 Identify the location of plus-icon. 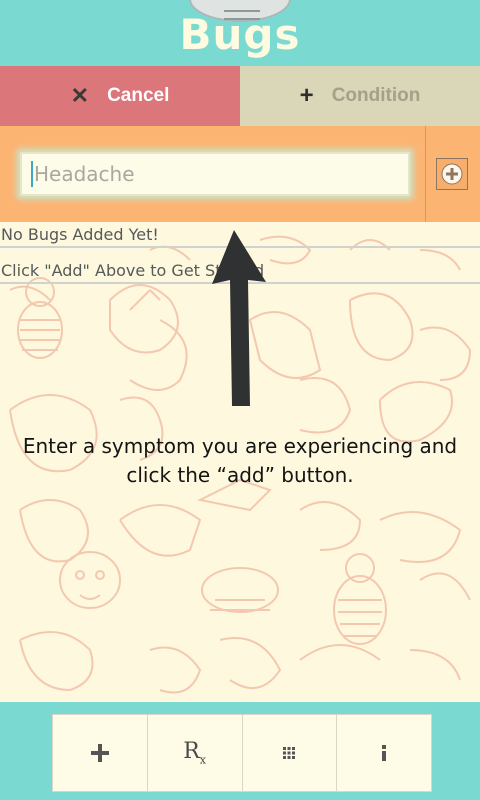
(99, 753).